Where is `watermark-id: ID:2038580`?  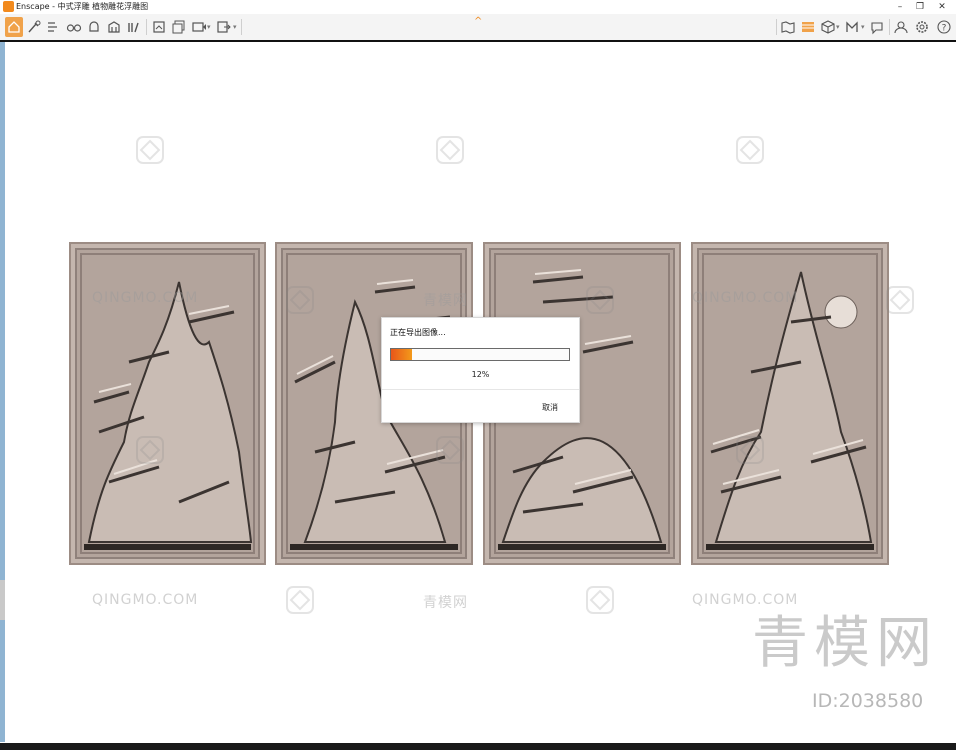 watermark-id: ID:2038580 is located at coordinates (868, 701).